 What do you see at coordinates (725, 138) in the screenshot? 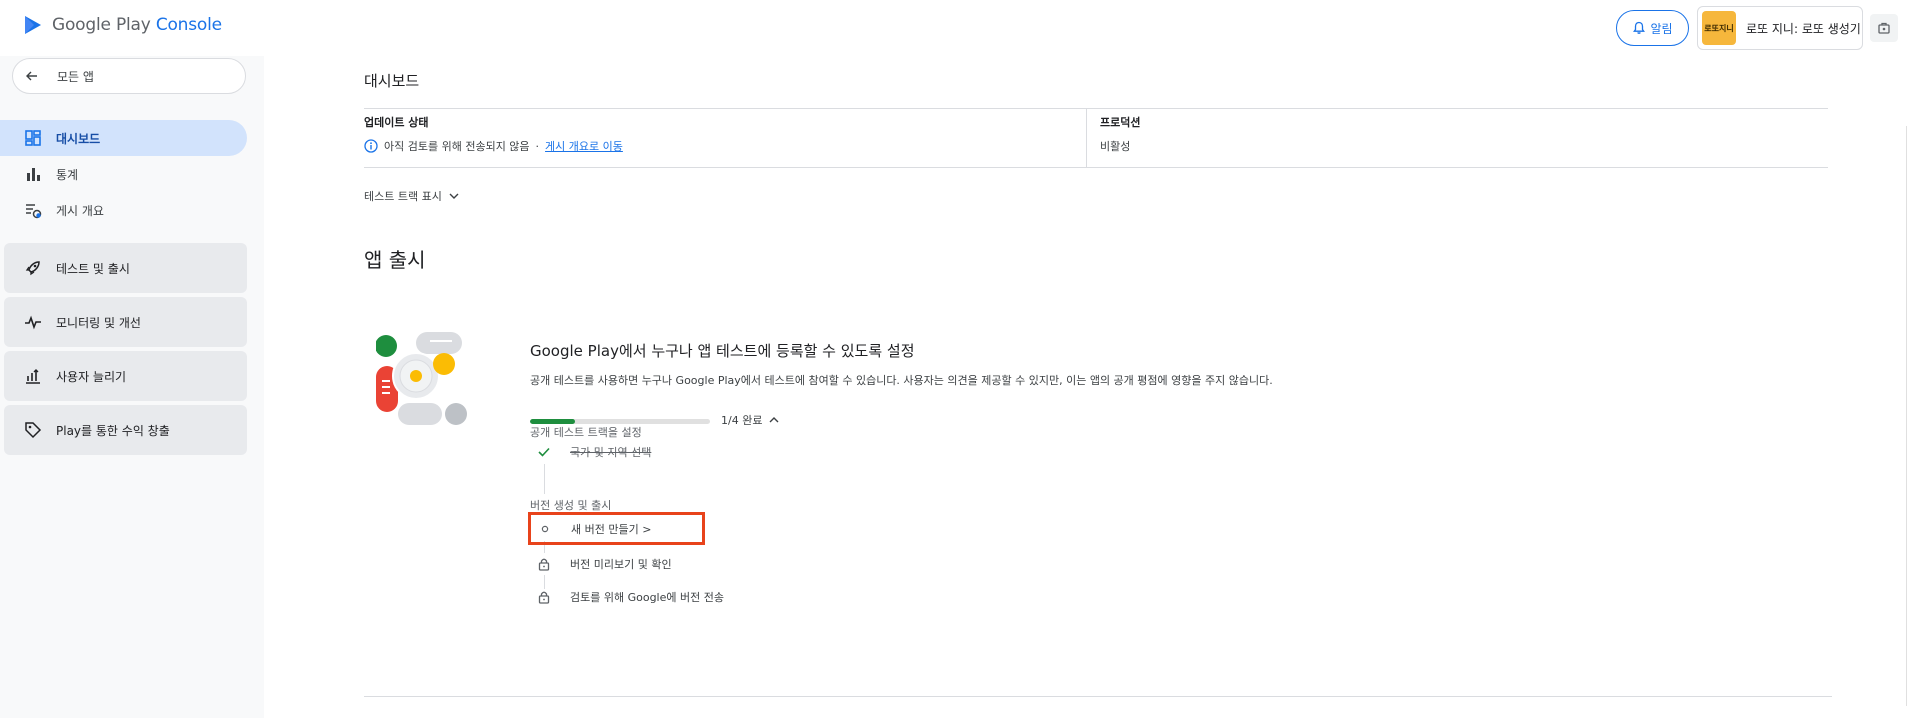
I see `update-status-section: 업데이트 상태 아직 검토를 위해 전송되지 않음 · 게시 개요로 이동` at bounding box center [725, 138].